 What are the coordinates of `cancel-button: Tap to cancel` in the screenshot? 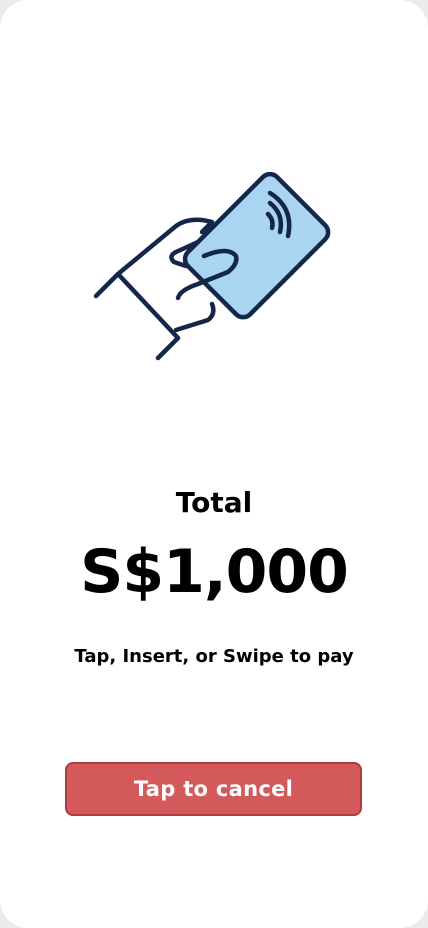 It's located at (213, 789).